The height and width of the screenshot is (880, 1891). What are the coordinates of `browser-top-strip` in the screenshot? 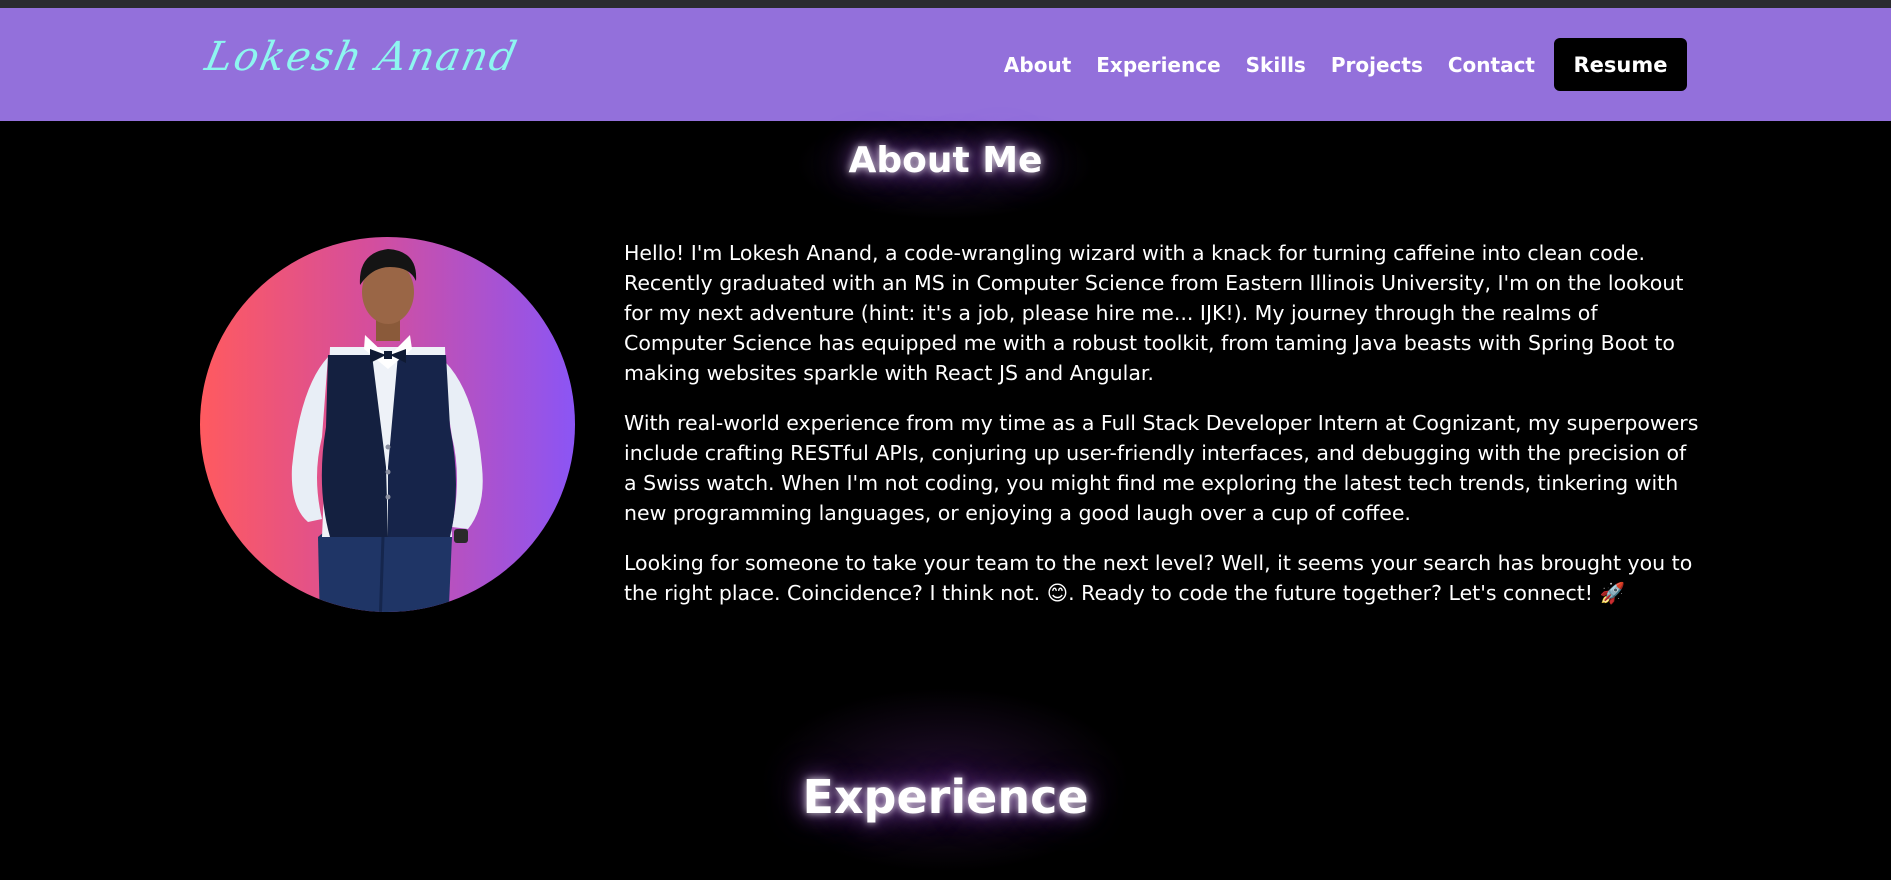 It's located at (945, 4).